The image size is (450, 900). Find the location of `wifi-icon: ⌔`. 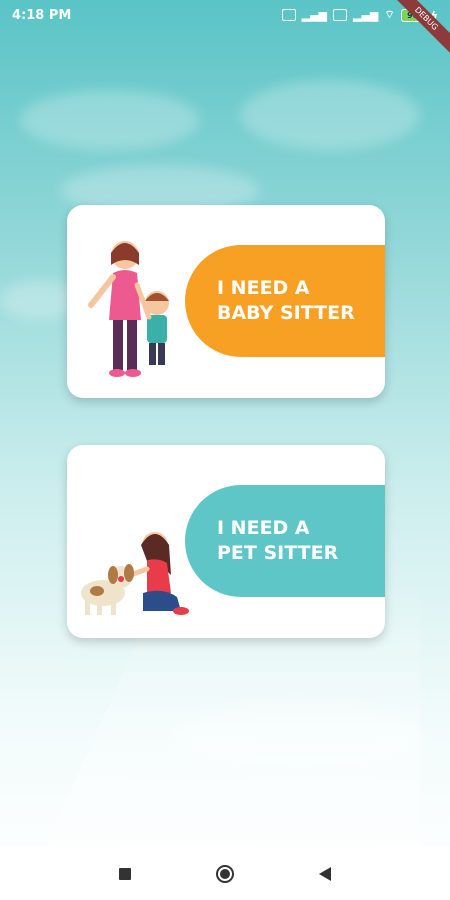

wifi-icon: ⌔ is located at coordinates (389, 14).